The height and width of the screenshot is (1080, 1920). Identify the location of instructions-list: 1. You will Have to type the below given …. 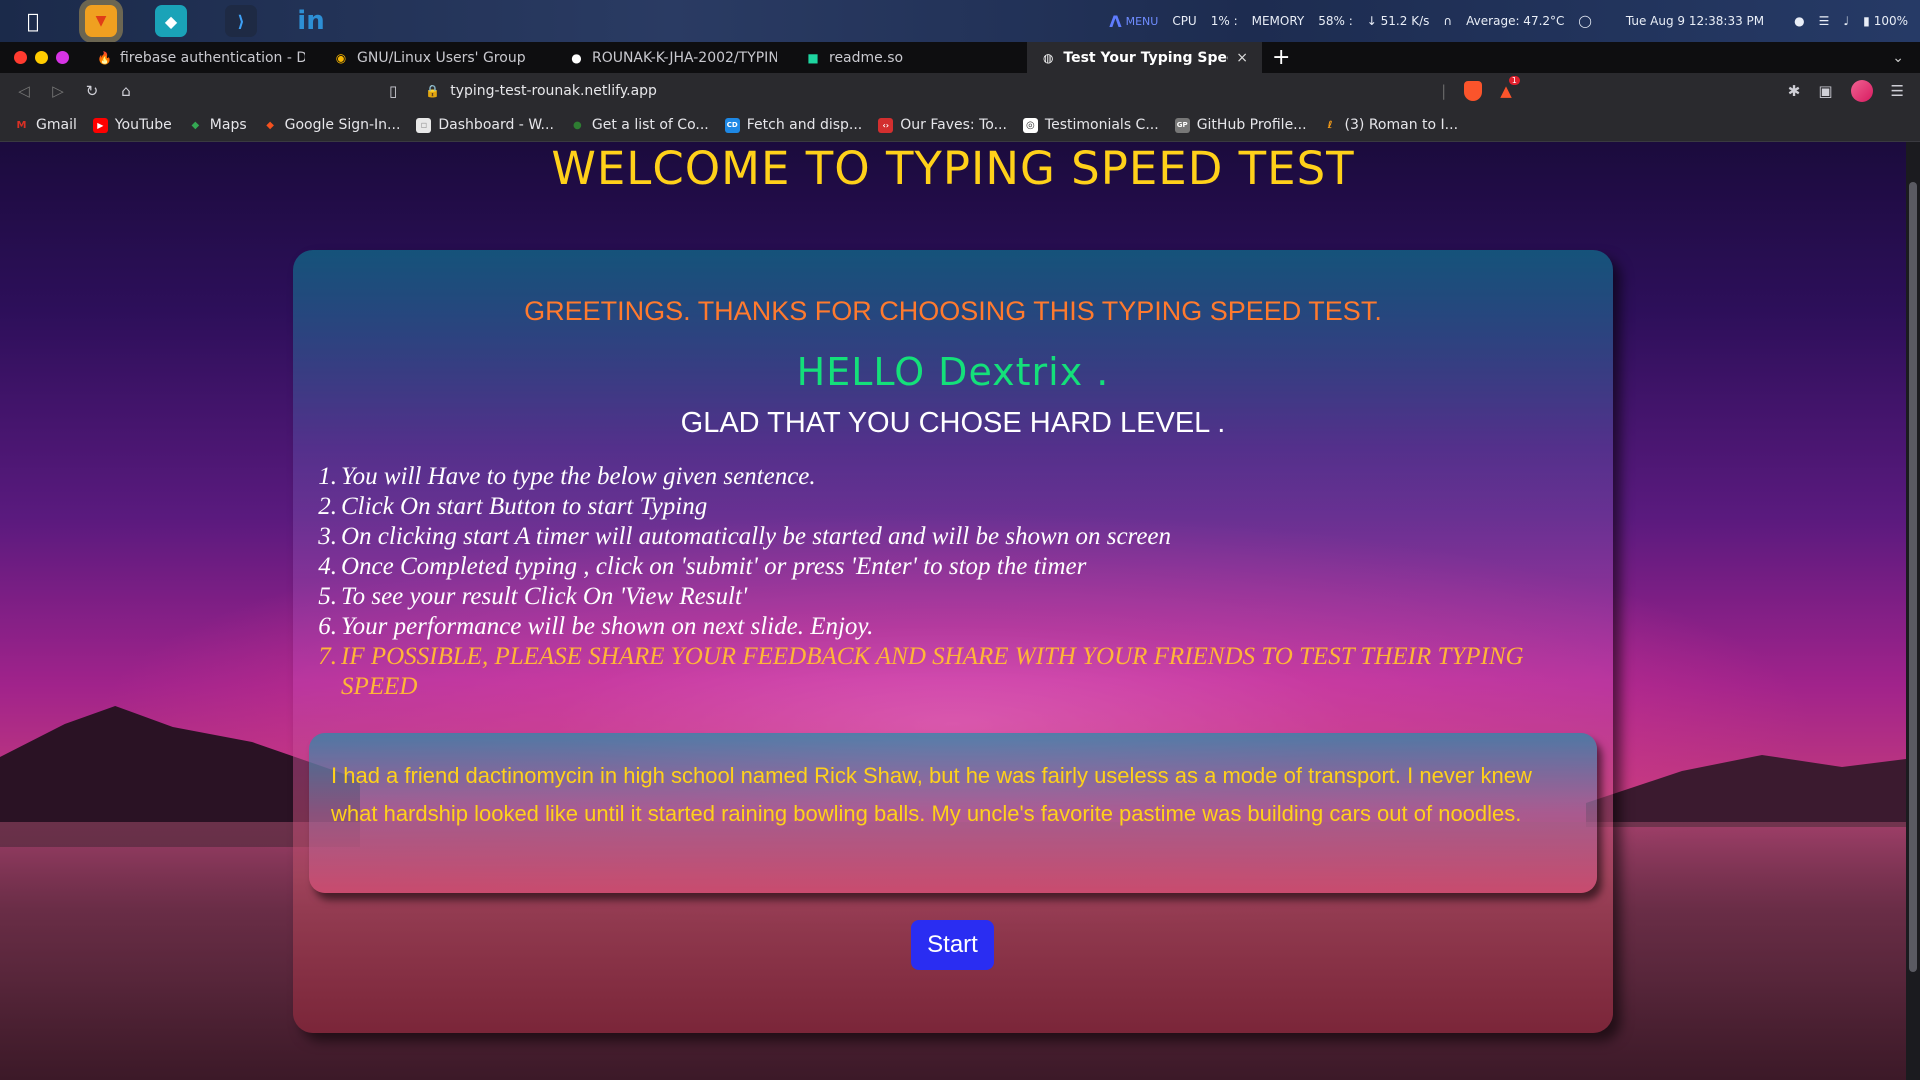
(960, 582).